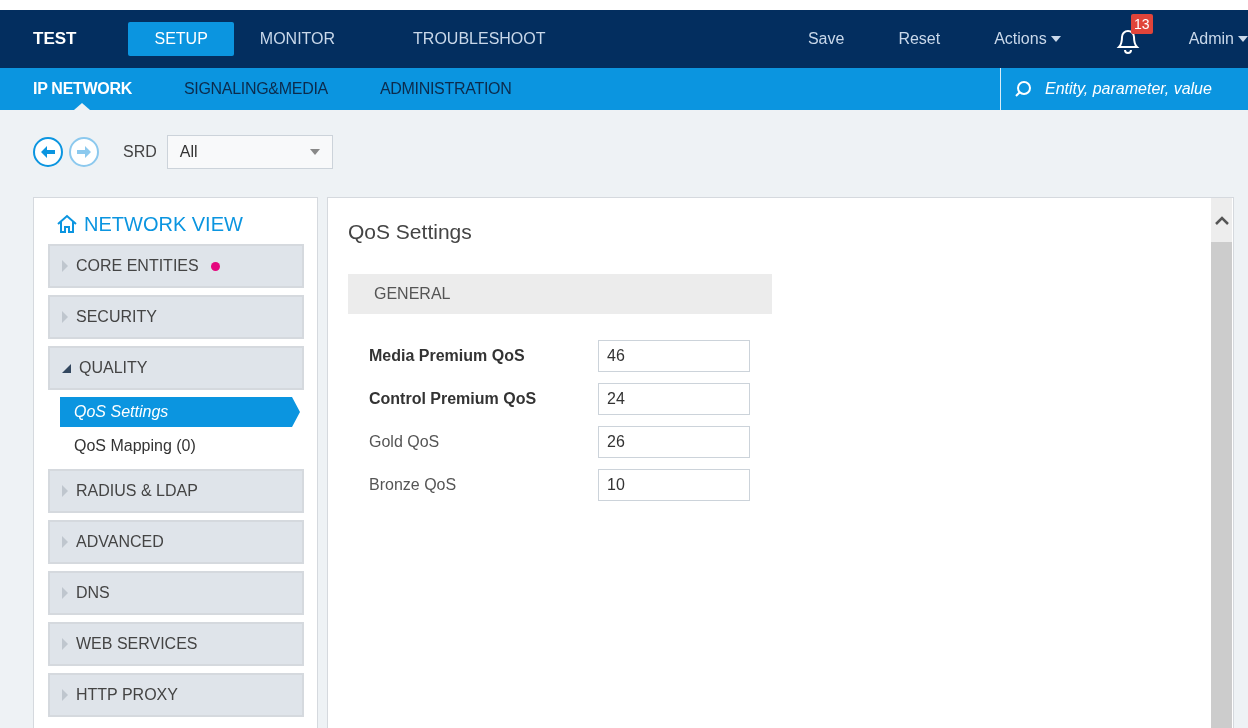 This screenshot has height=728, width=1248. I want to click on field-label: Gold QoS, so click(405, 441).